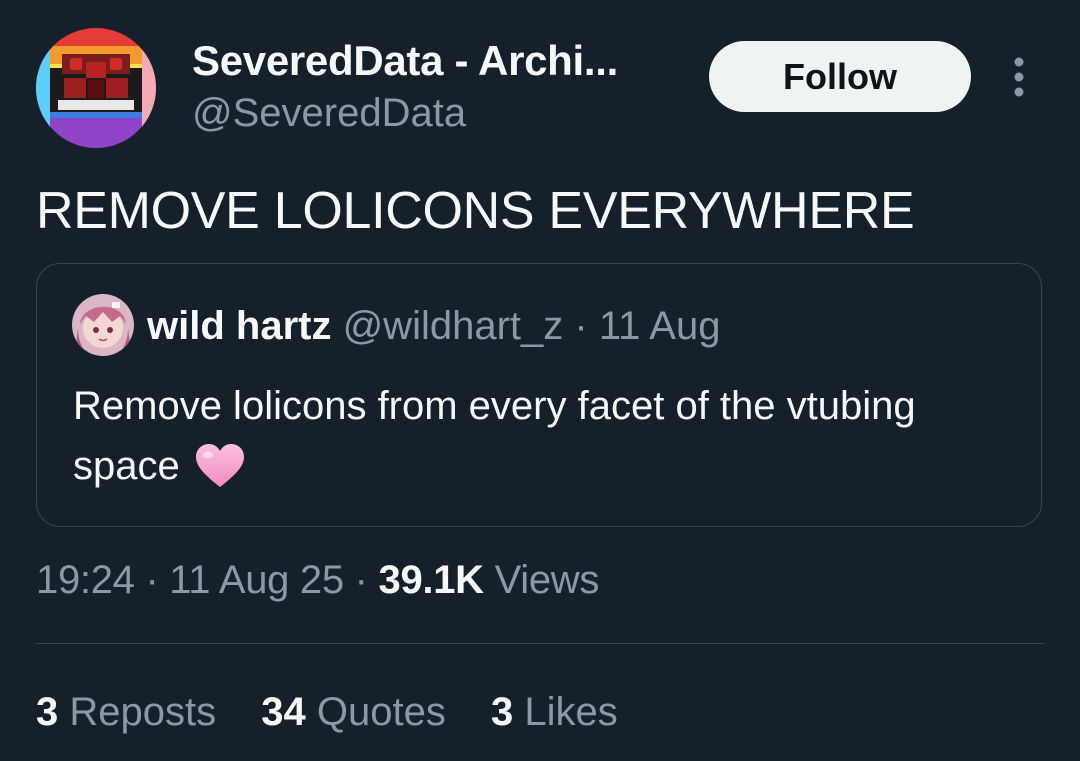 This screenshot has height=761, width=1080. I want to click on author-avatar, so click(96, 88).